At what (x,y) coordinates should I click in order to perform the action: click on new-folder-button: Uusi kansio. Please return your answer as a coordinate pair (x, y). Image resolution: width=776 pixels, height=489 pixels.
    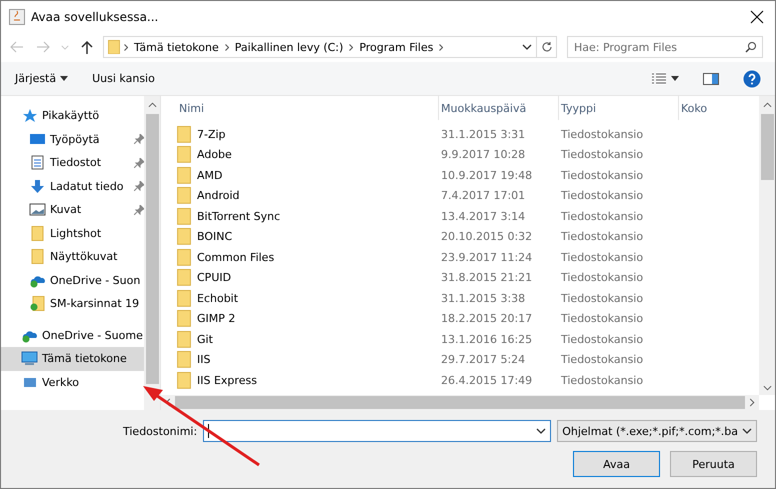
    Looking at the image, I should click on (123, 78).